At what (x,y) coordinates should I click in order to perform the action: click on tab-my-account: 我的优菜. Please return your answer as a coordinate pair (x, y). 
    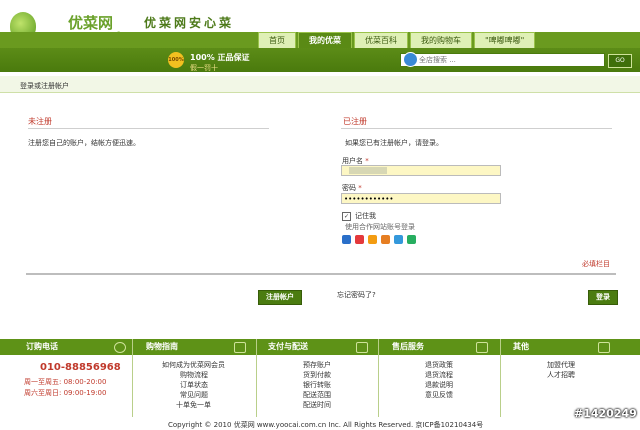
    Looking at the image, I should click on (325, 40).